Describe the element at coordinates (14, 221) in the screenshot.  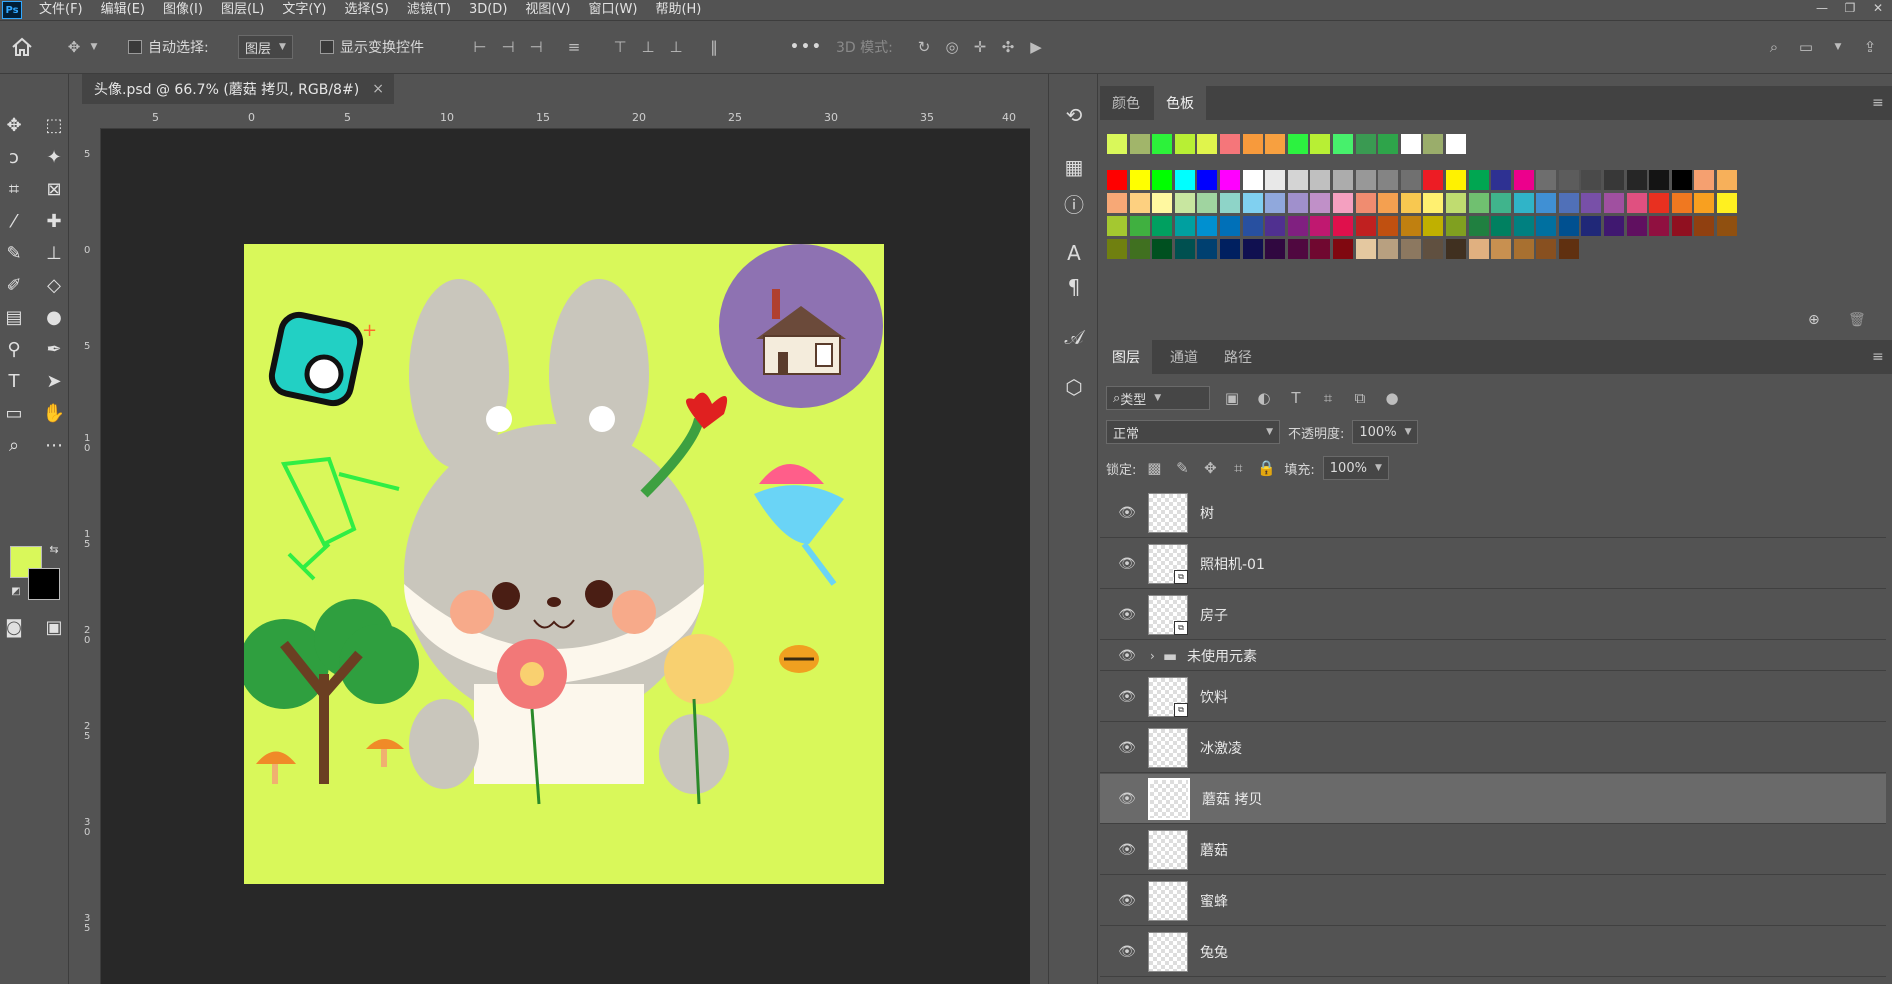
I see `eyedropper-icon: ⁄` at that location.